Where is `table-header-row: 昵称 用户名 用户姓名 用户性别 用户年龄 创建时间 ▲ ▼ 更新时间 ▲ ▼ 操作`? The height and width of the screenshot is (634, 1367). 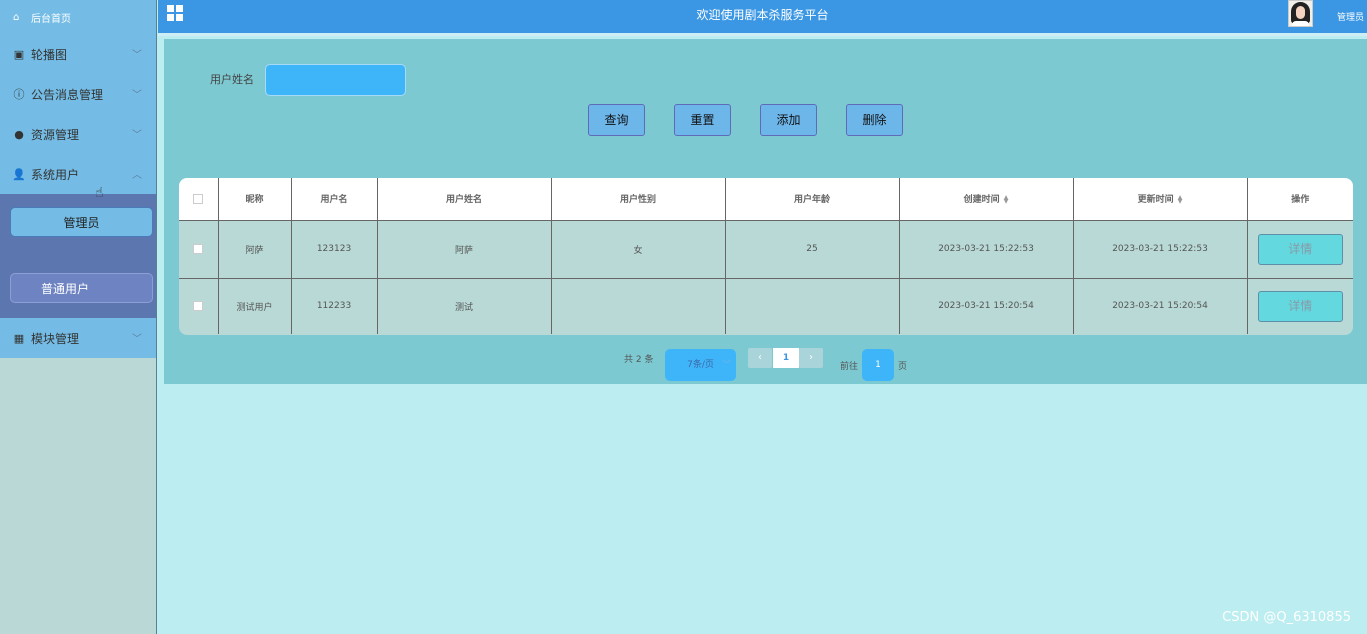
table-header-row: 昵称 用户名 用户姓名 用户性别 用户年龄 创建时间 ▲ ▼ 更新时间 ▲ ▼ 操作 is located at coordinates (766, 199).